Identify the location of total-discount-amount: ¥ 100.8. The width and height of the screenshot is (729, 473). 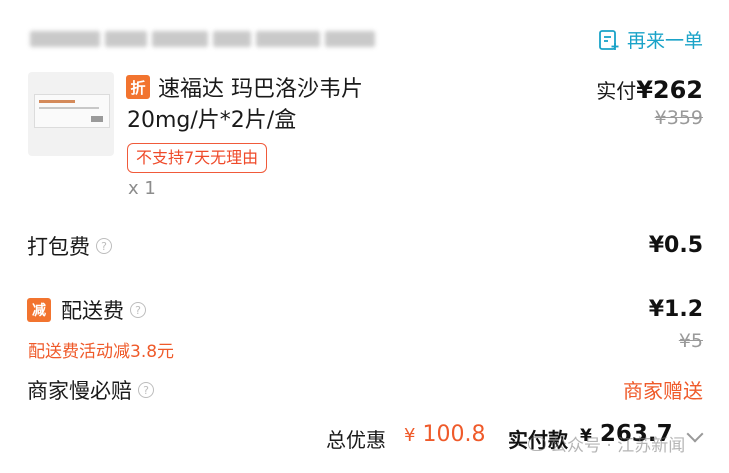
(444, 434).